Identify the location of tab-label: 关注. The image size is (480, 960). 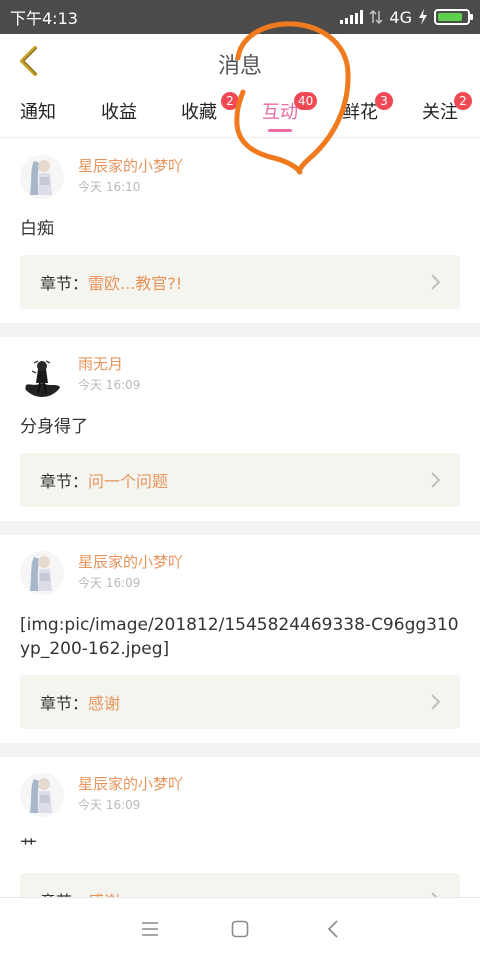
(440, 112).